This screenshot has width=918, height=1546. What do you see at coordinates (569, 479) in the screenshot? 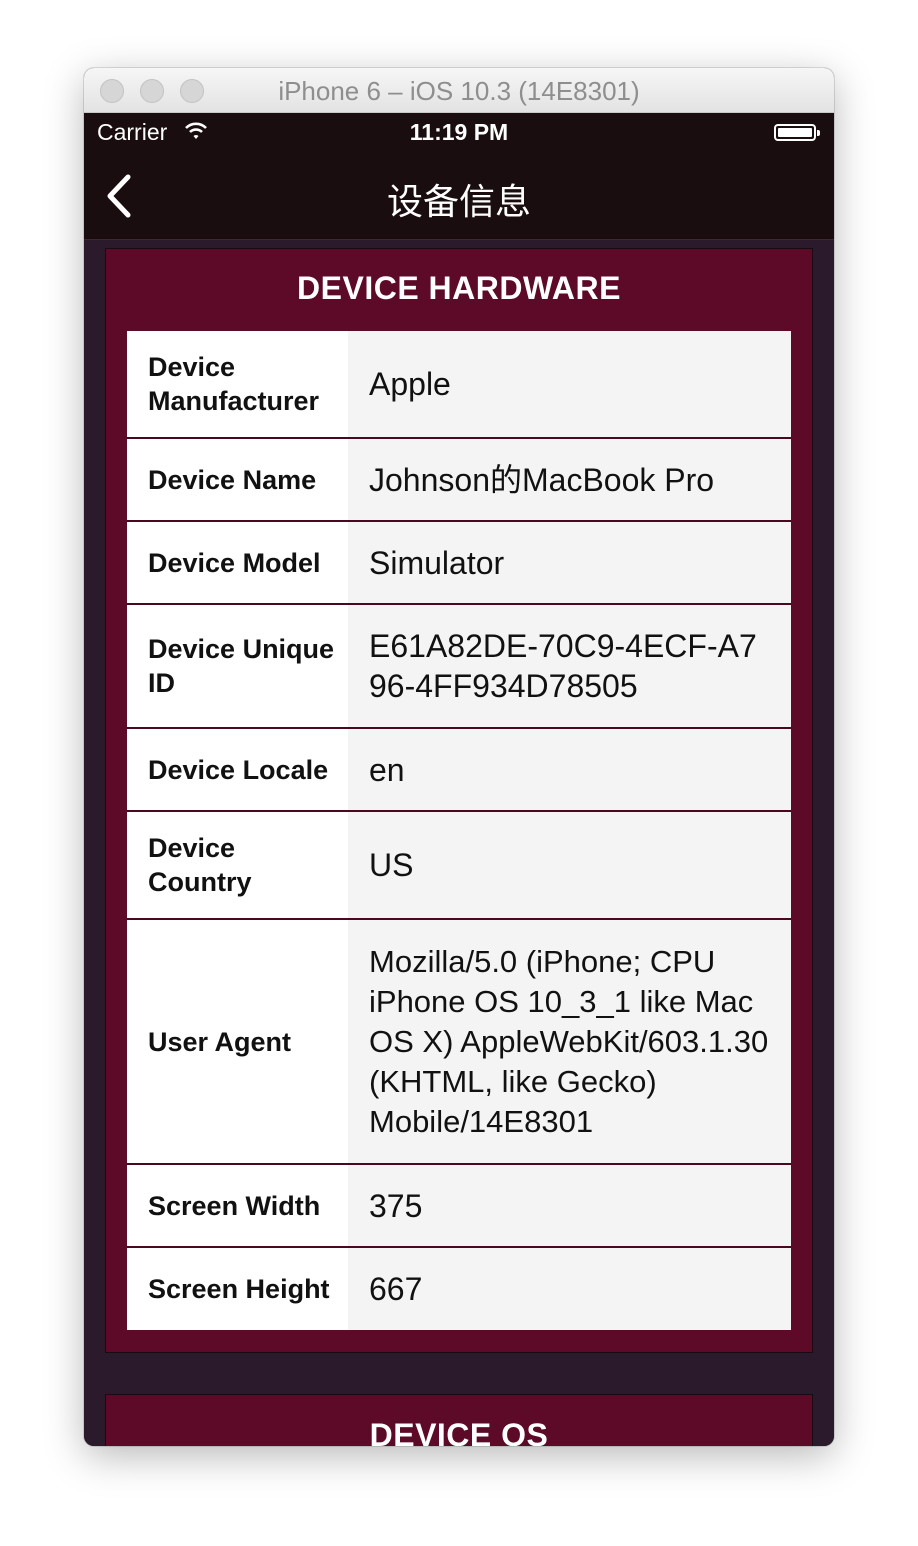
I see `row-value: Johnson的MacBook Pro` at bounding box center [569, 479].